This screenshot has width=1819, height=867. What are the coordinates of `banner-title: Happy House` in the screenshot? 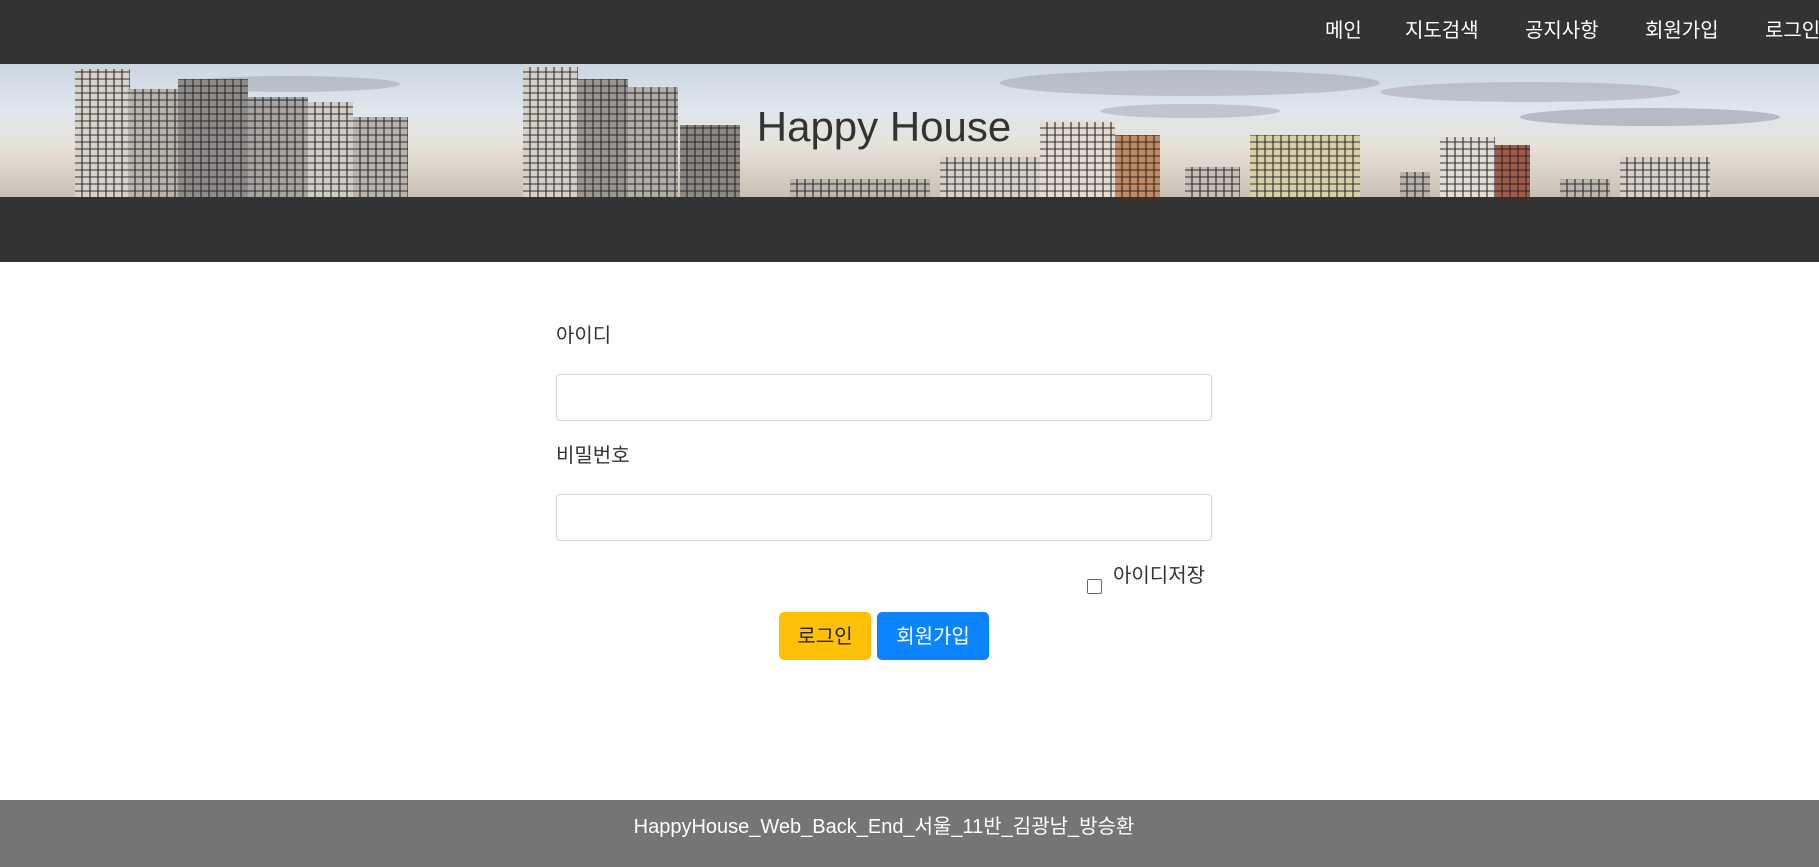 It's located at (884, 126).